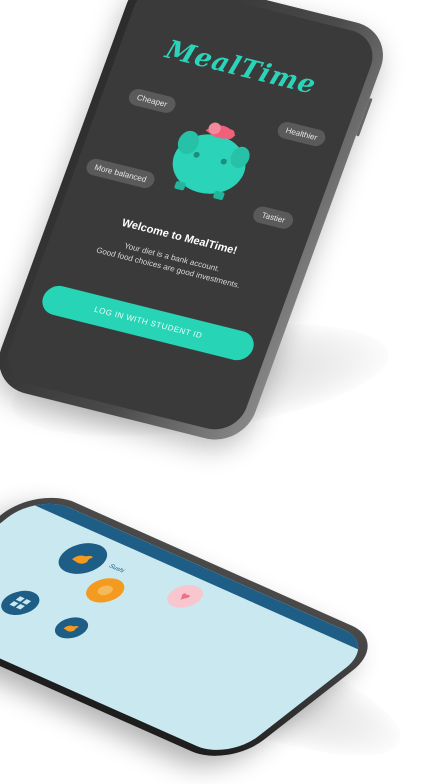  I want to click on side-bar, so click(2, 560).